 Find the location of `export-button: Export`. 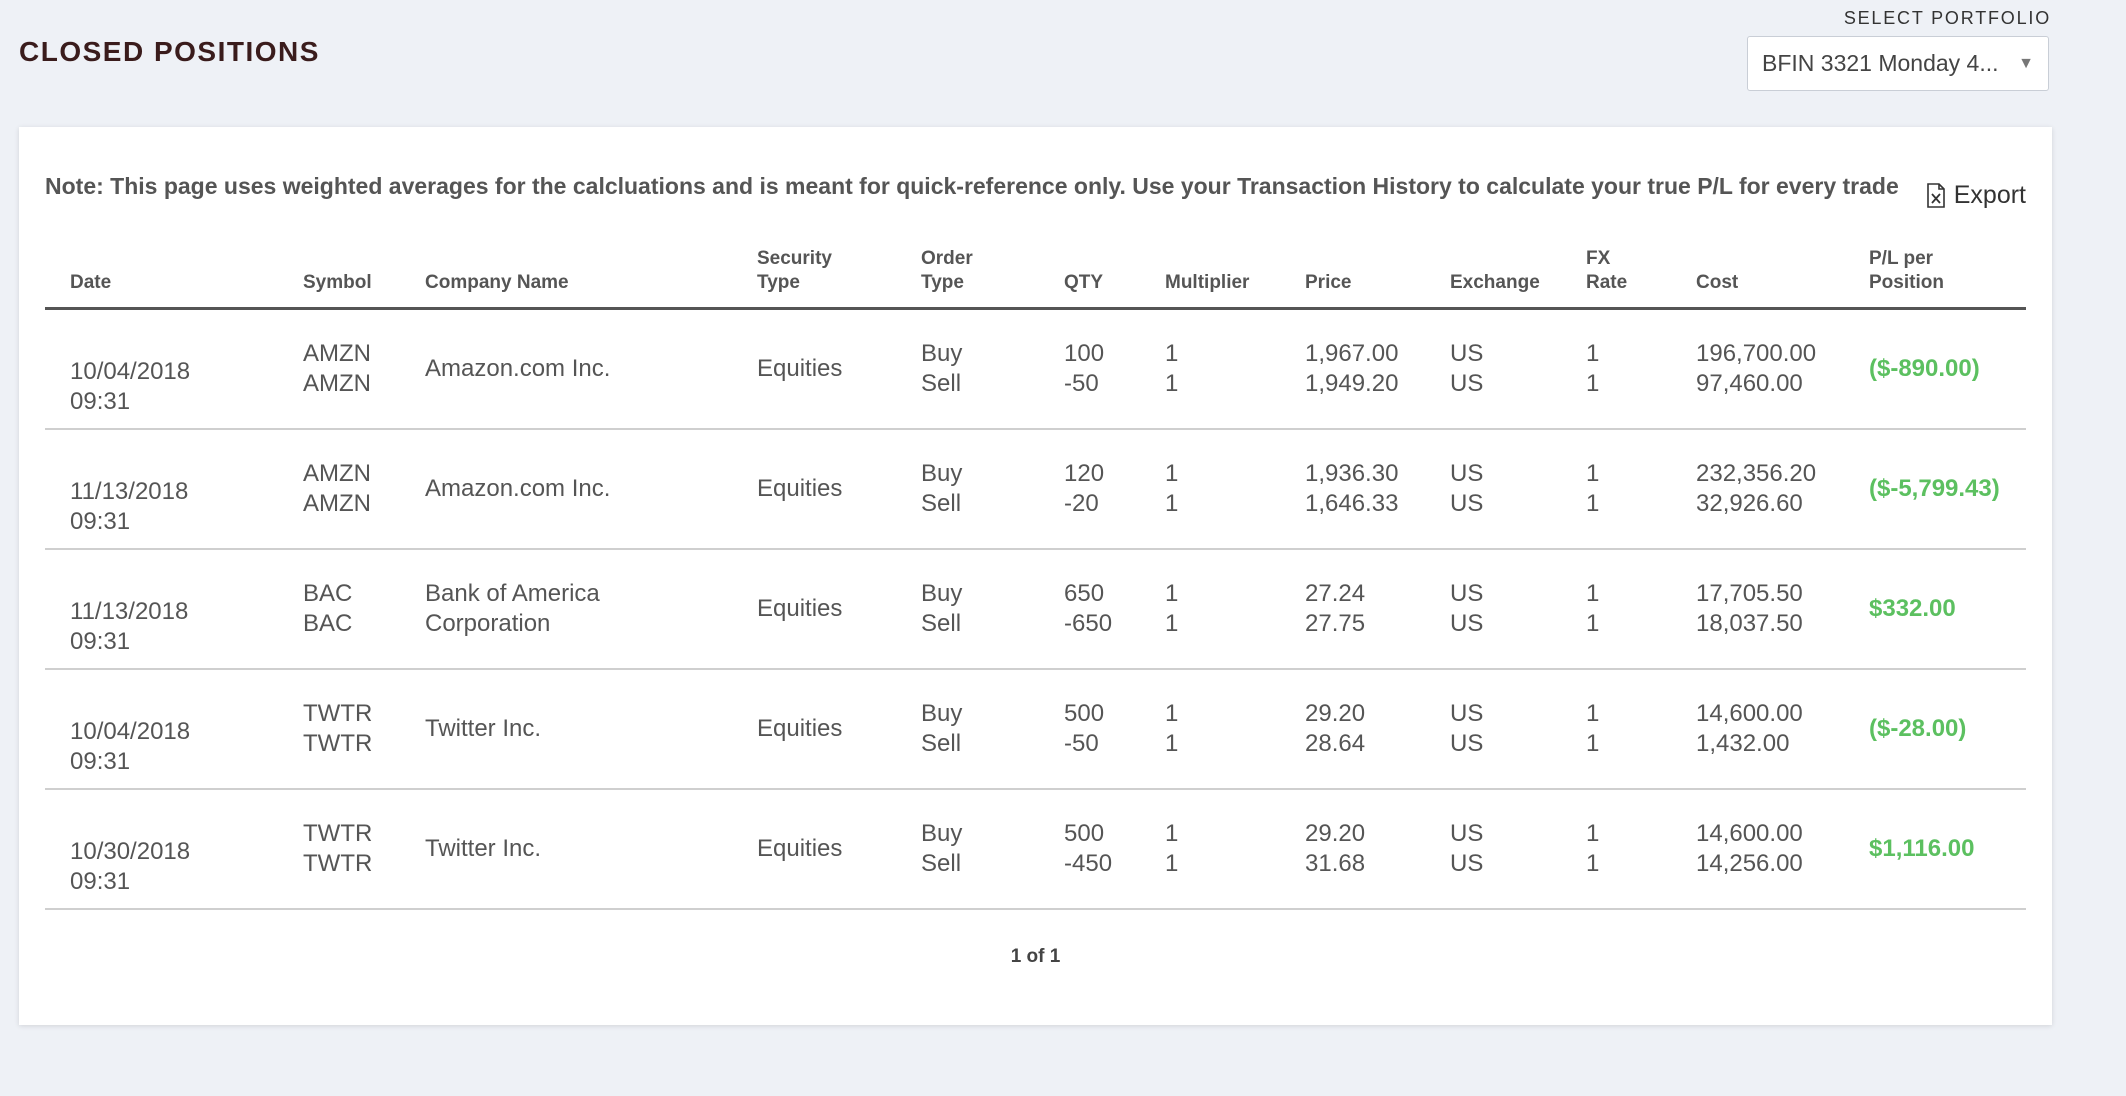

export-button: Export is located at coordinates (1976, 195).